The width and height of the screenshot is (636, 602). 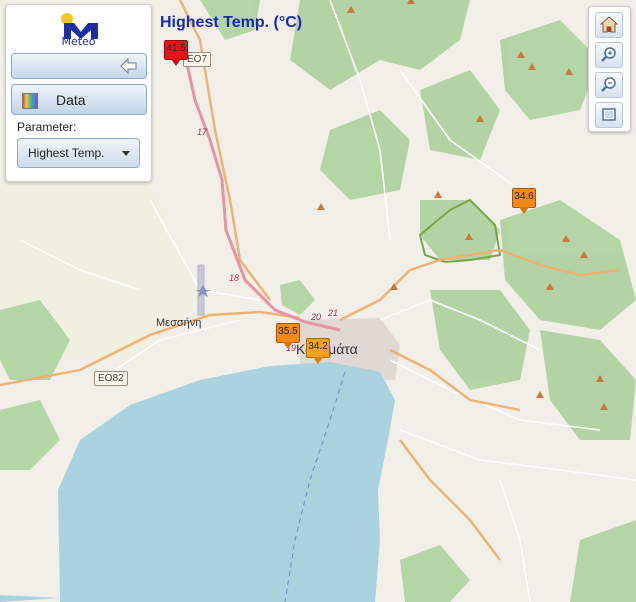 I want to click on zoom-in-icon, so click(x=608, y=54).